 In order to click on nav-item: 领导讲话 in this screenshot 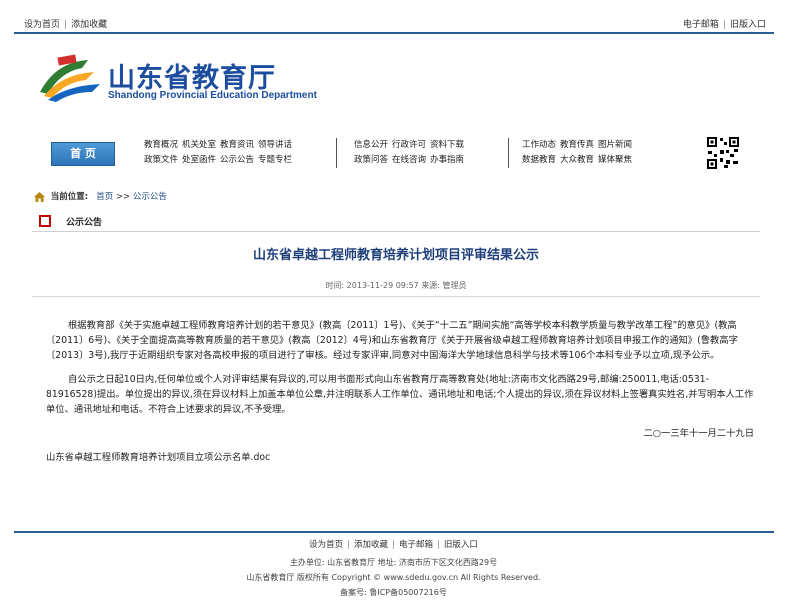, I will do `click(275, 145)`.